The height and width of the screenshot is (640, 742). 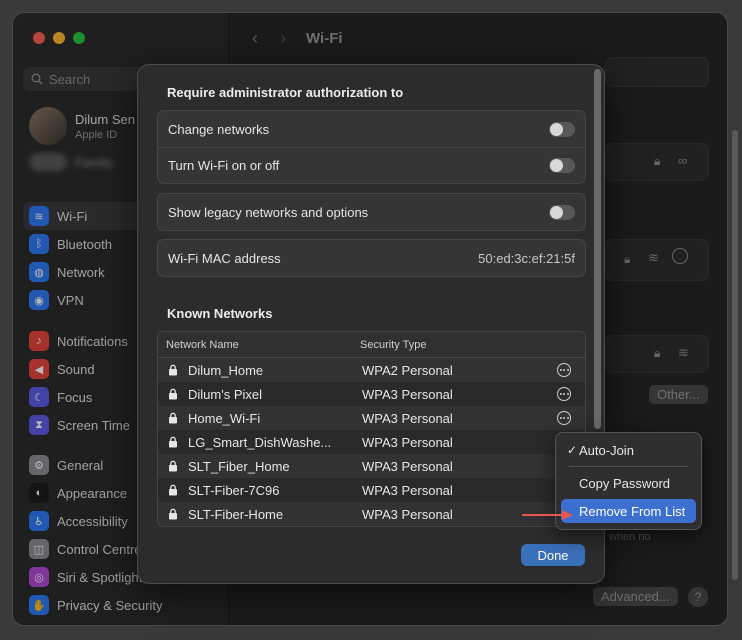 I want to click on mac-group: Wi-Fi MAC address 50:ed:3c:ef:21:5f, so click(x=371, y=258).